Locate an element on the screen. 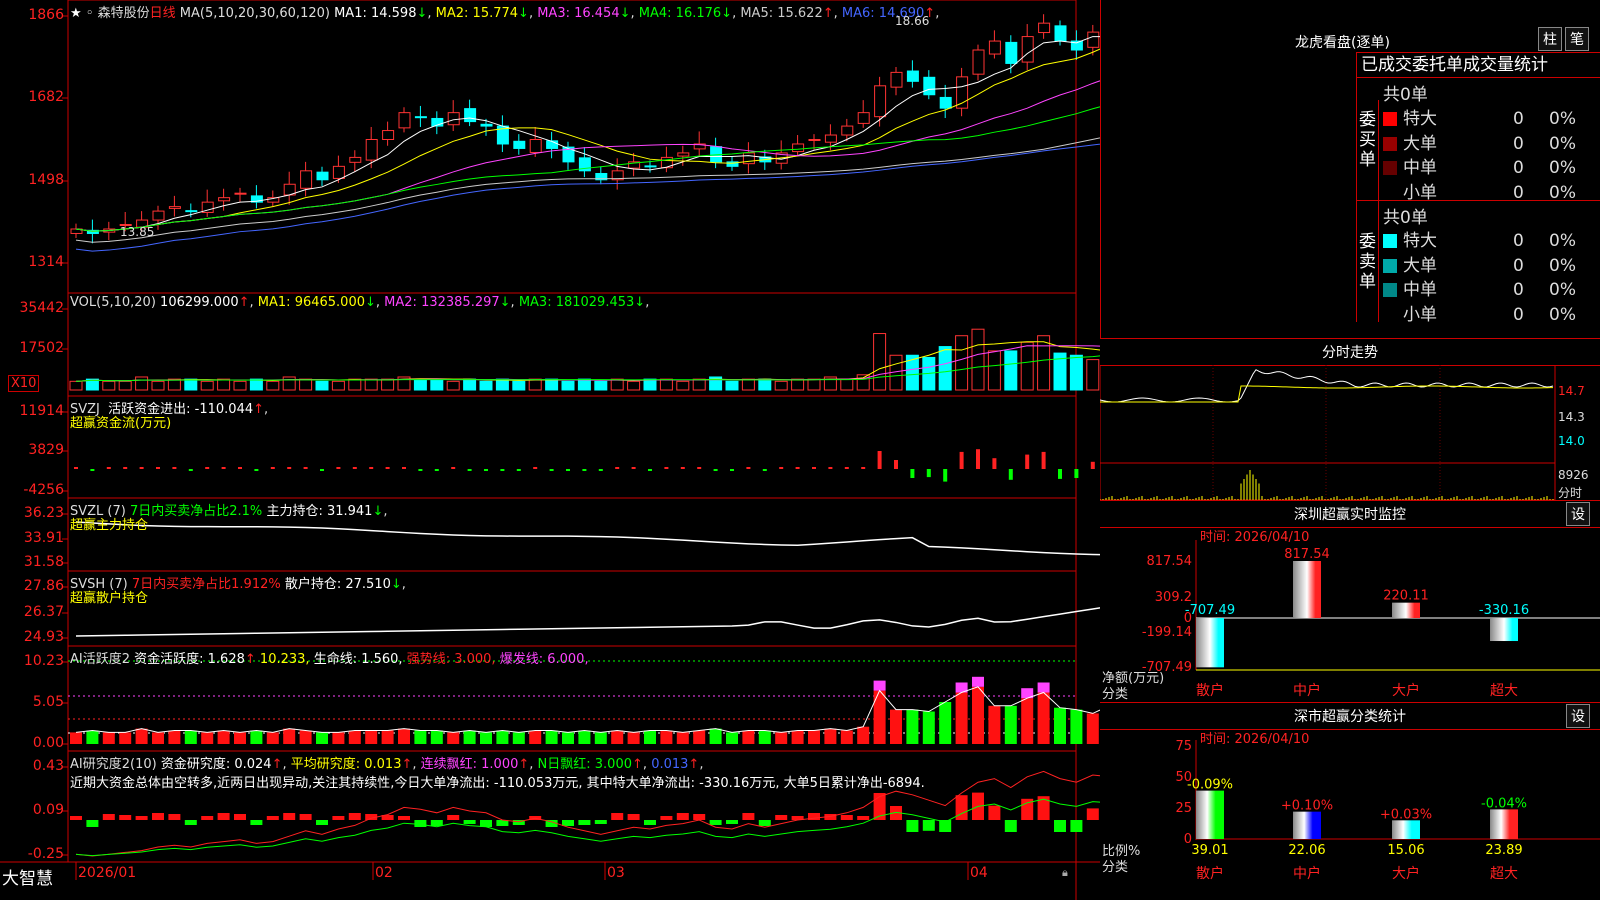 Image resolution: width=1600 pixels, height=900 pixels. stat-row: 中单 0 0% is located at coordinates (1490, 165).